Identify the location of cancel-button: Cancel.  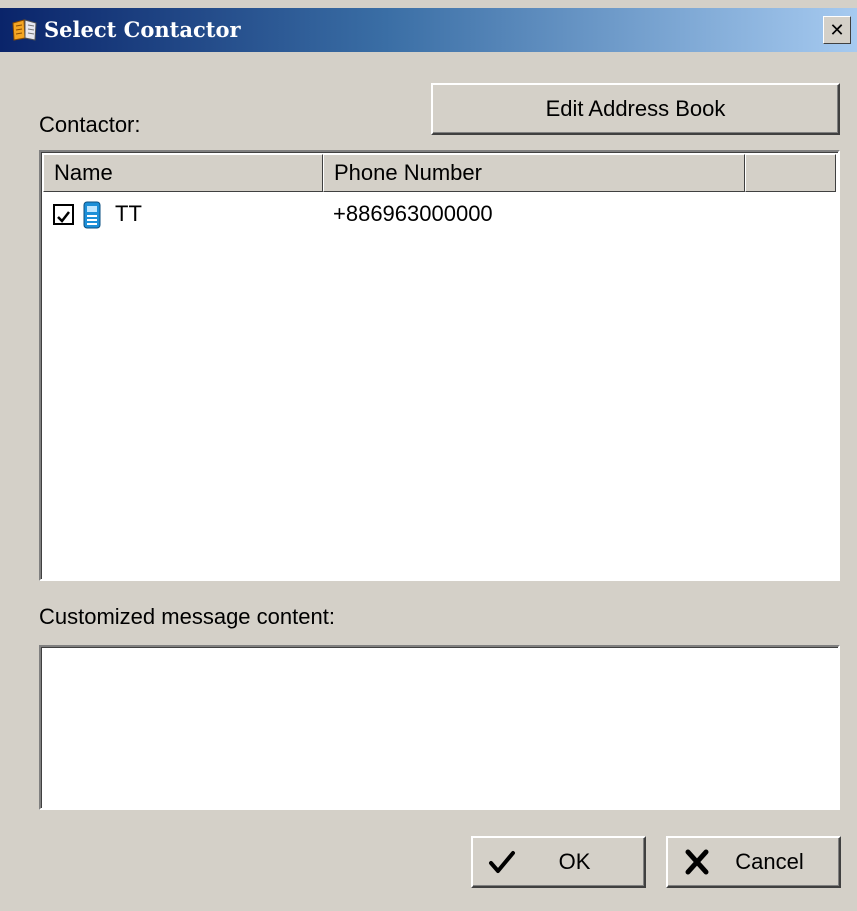
(753, 862).